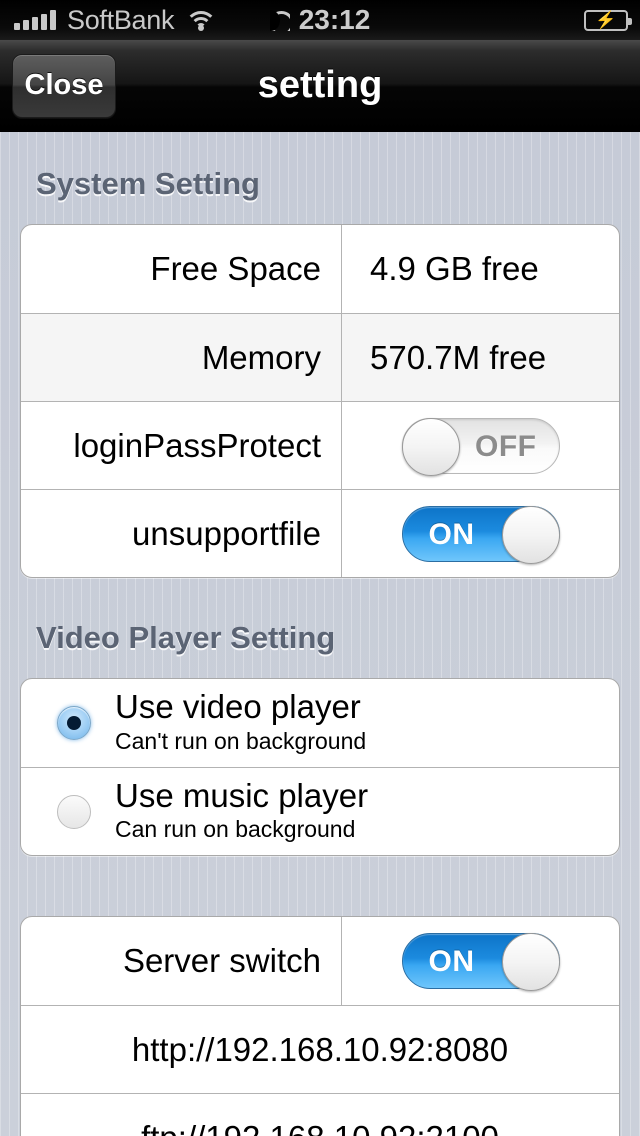  I want to click on option-subtitle: Can't run on background, so click(241, 740).